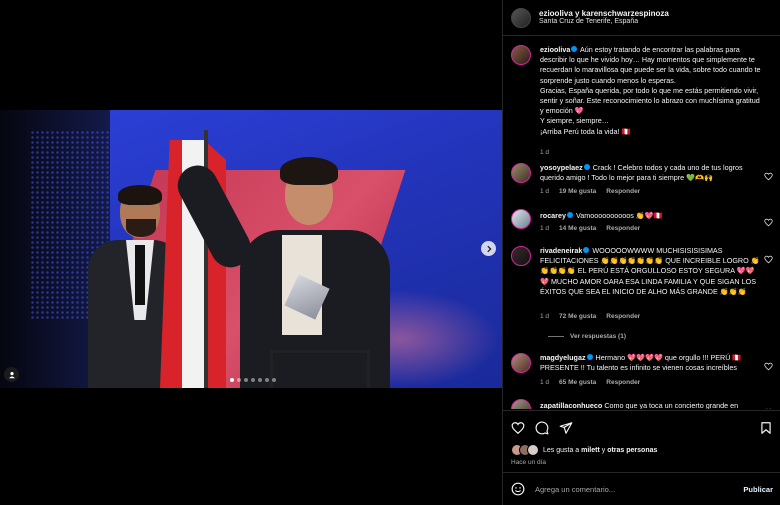 The height and width of the screenshot is (505, 780). What do you see at coordinates (555, 49) in the screenshot?
I see `caption-username: eziooliva` at bounding box center [555, 49].